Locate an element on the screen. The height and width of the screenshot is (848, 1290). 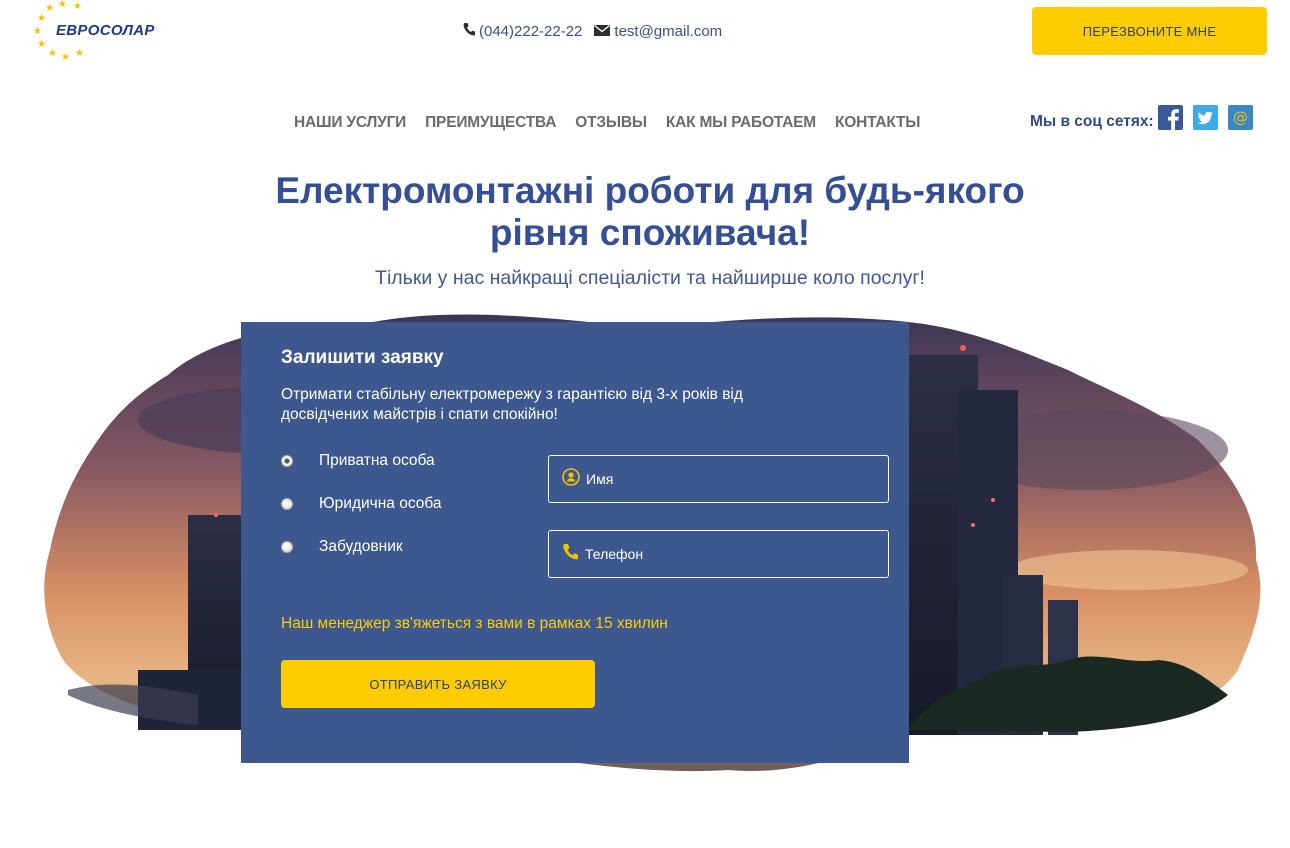
radio-developer: Забудовник is located at coordinates (342, 547).